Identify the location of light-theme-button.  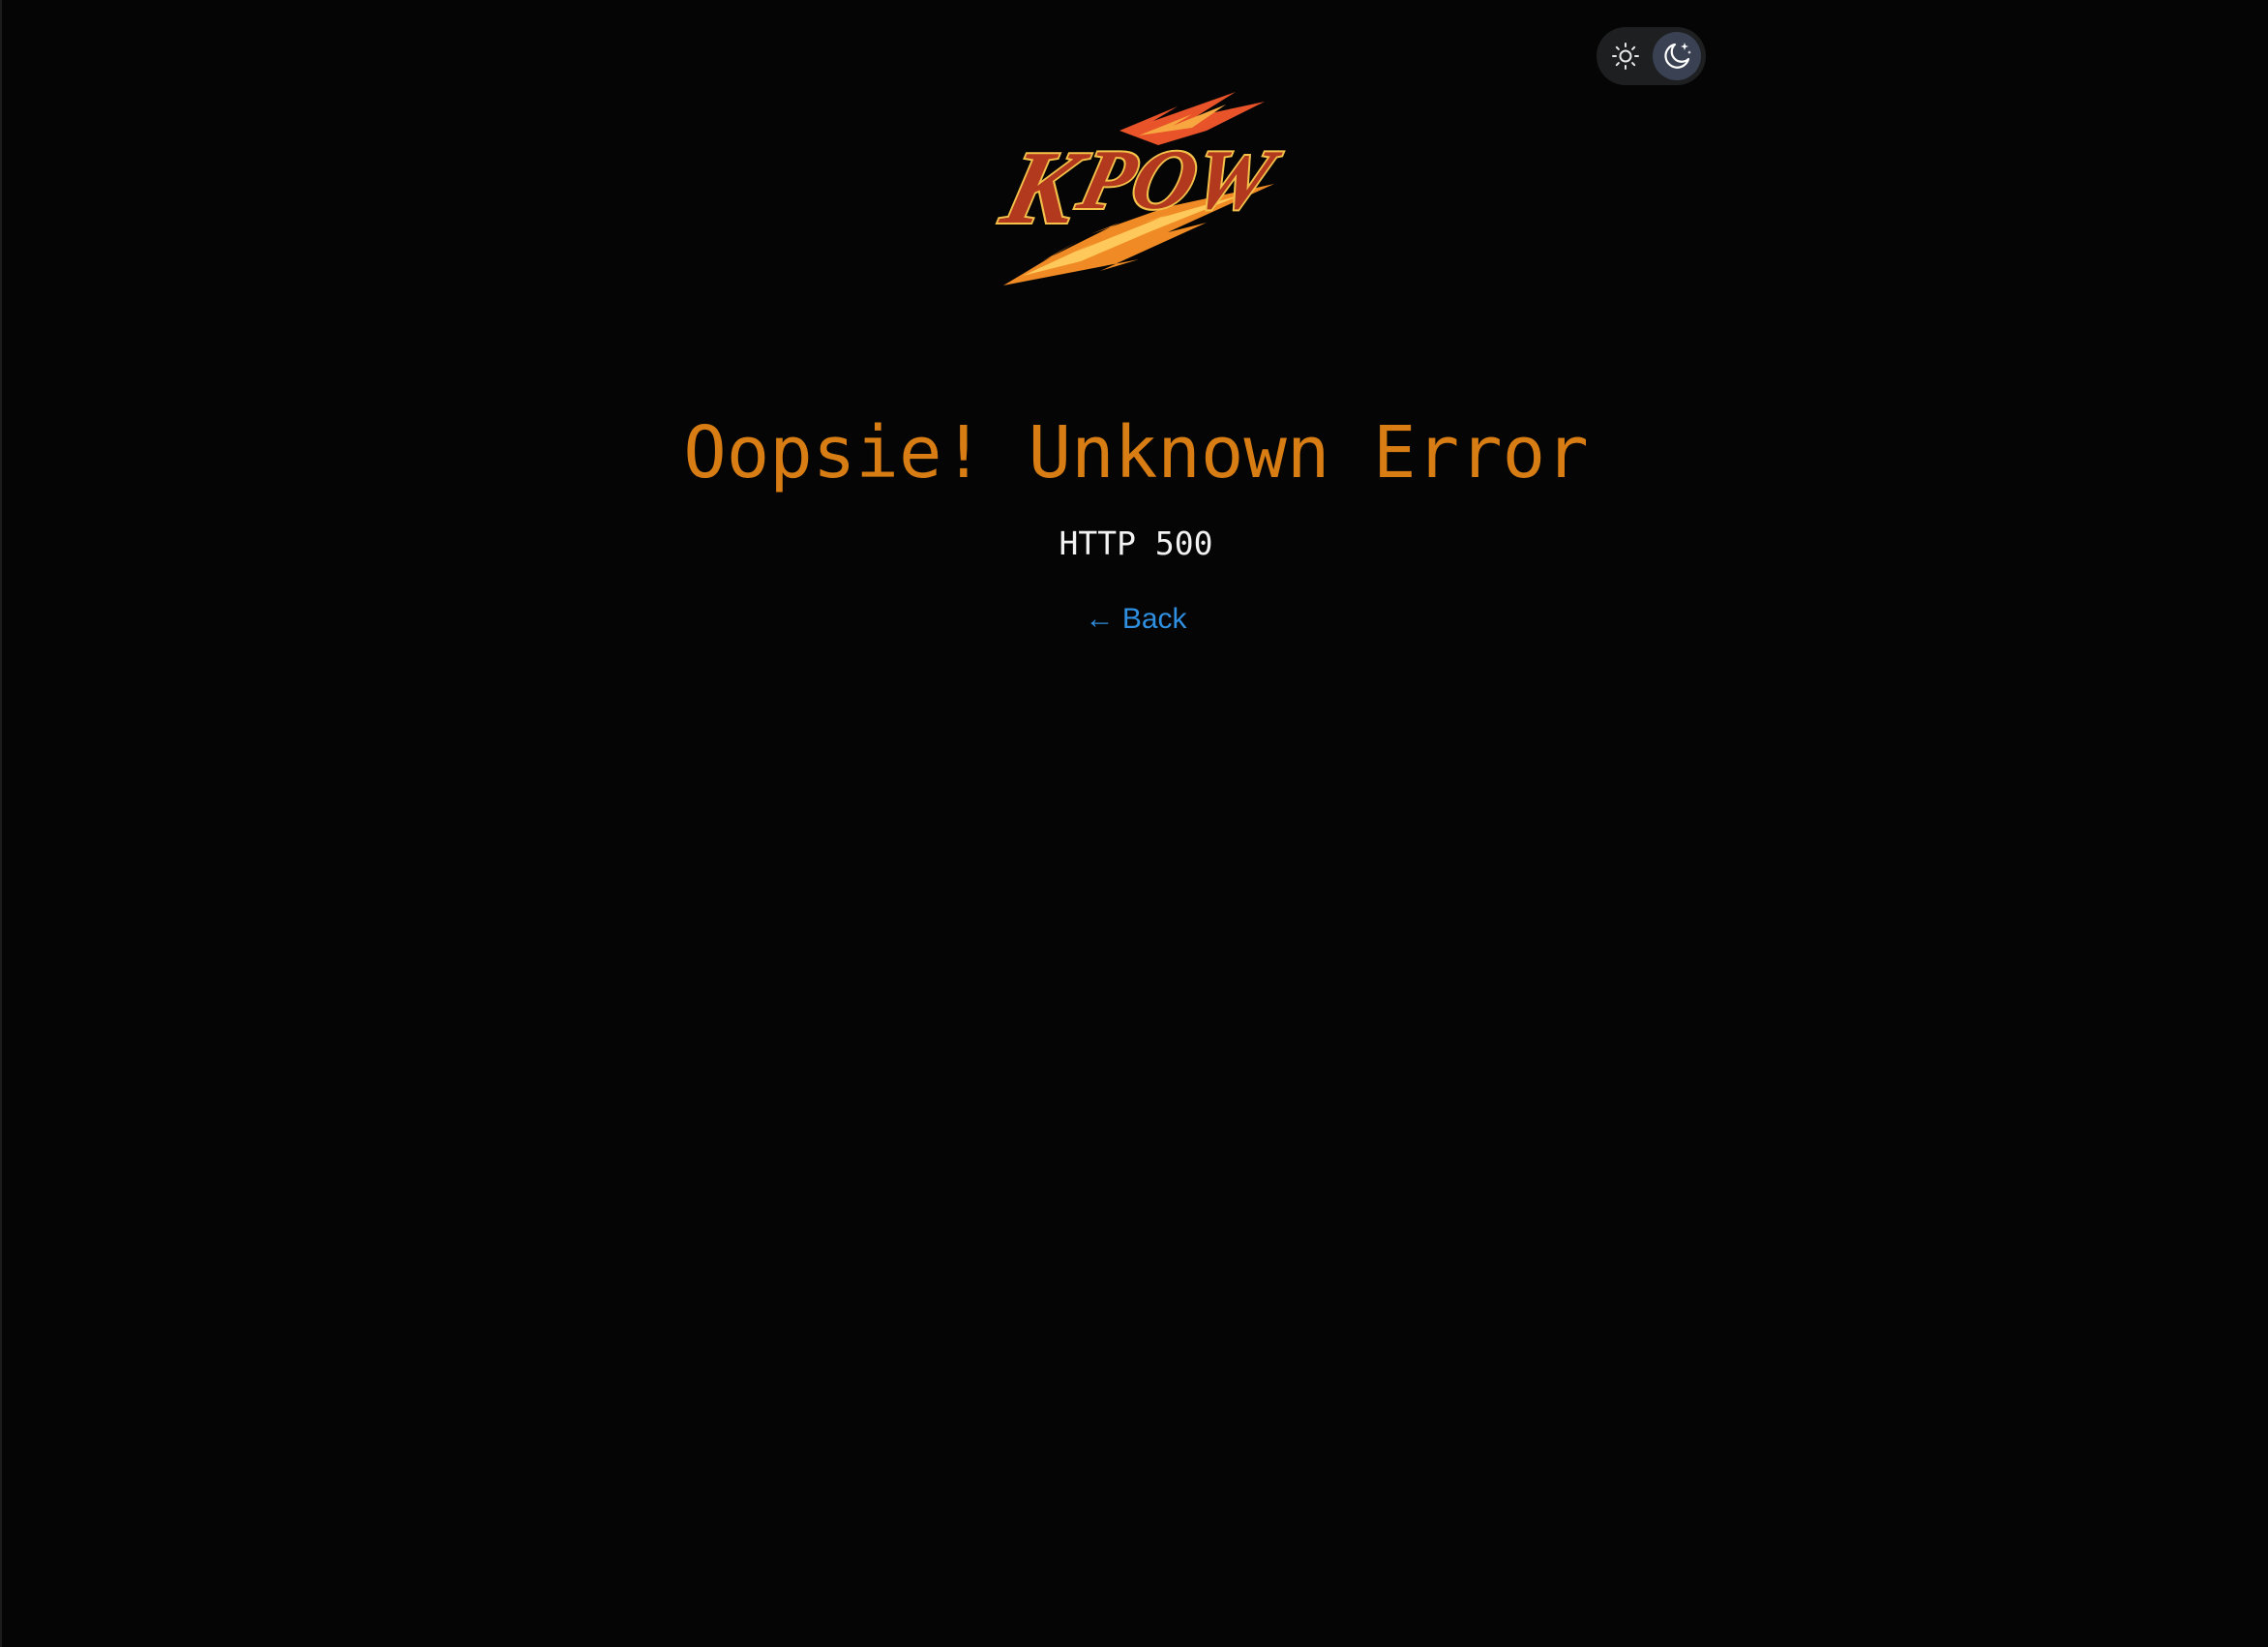
(1625, 56).